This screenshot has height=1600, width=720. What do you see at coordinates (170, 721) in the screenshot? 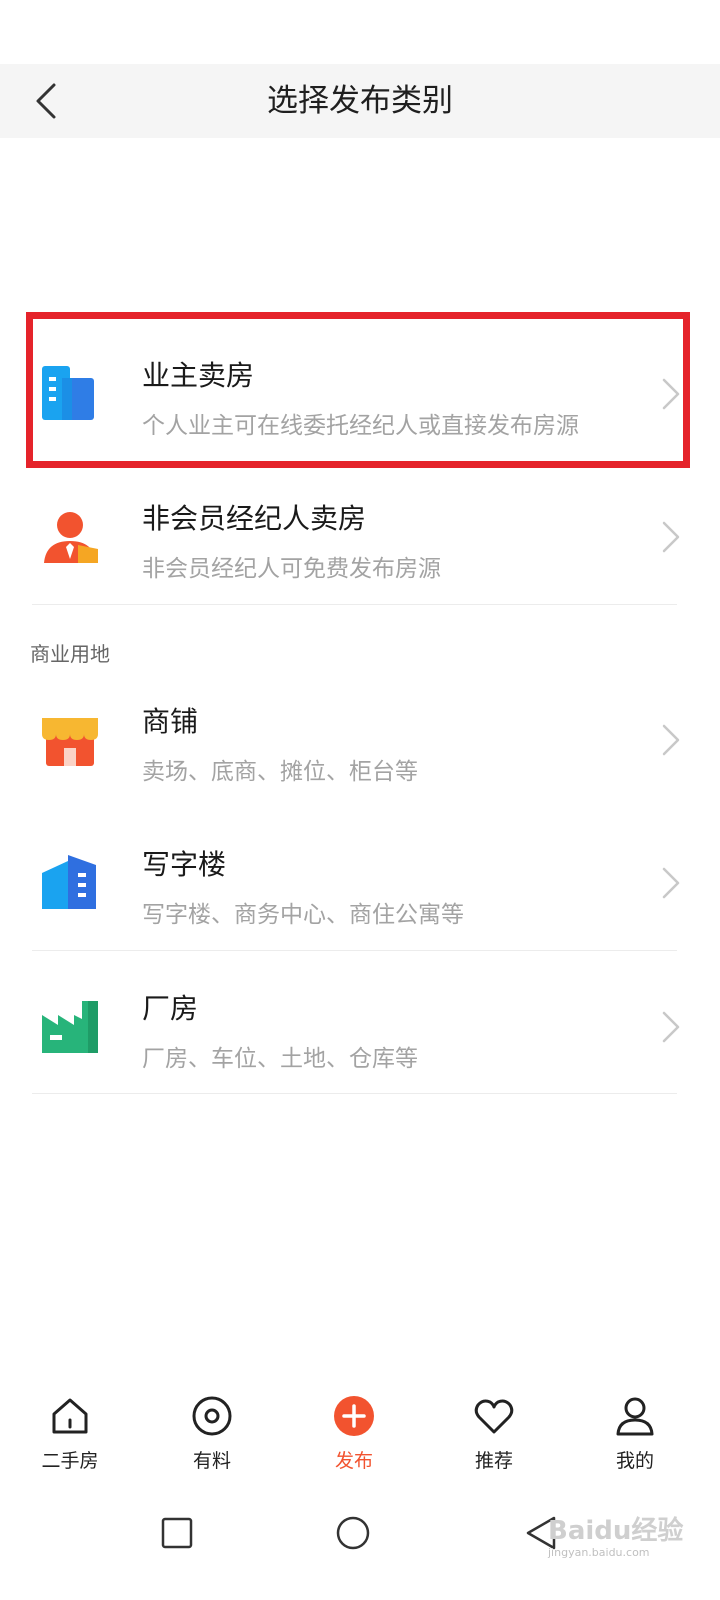
I see `item-title: 商铺` at bounding box center [170, 721].